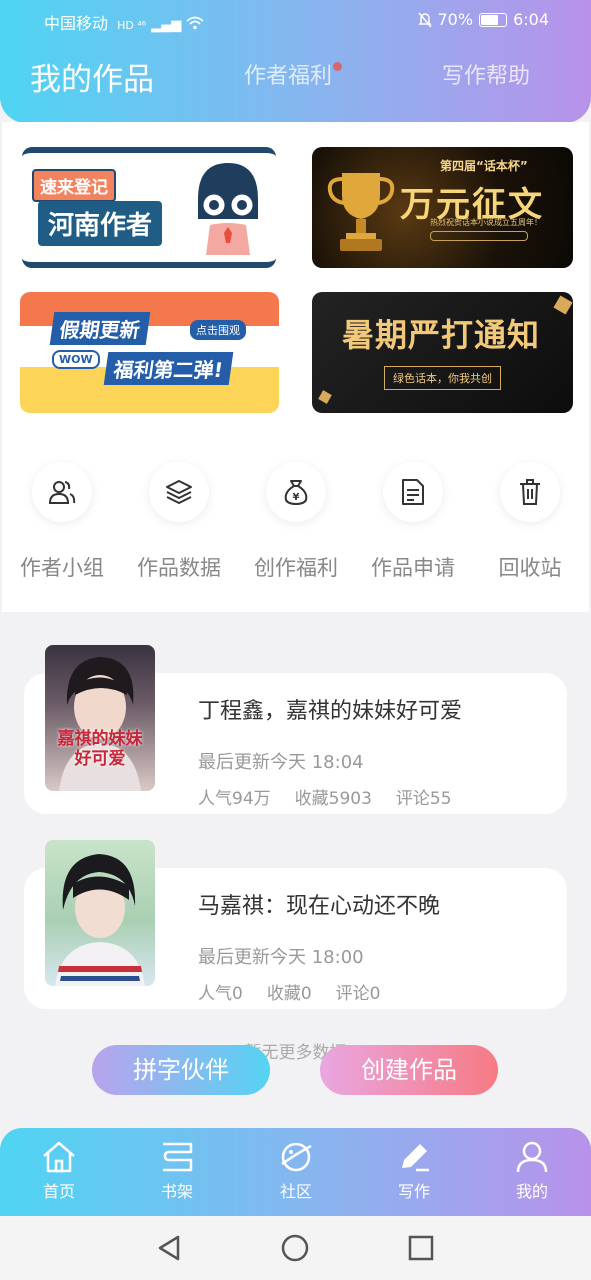 The height and width of the screenshot is (1280, 591). What do you see at coordinates (234, 799) in the screenshot?
I see `work-popularity: 人气94万` at bounding box center [234, 799].